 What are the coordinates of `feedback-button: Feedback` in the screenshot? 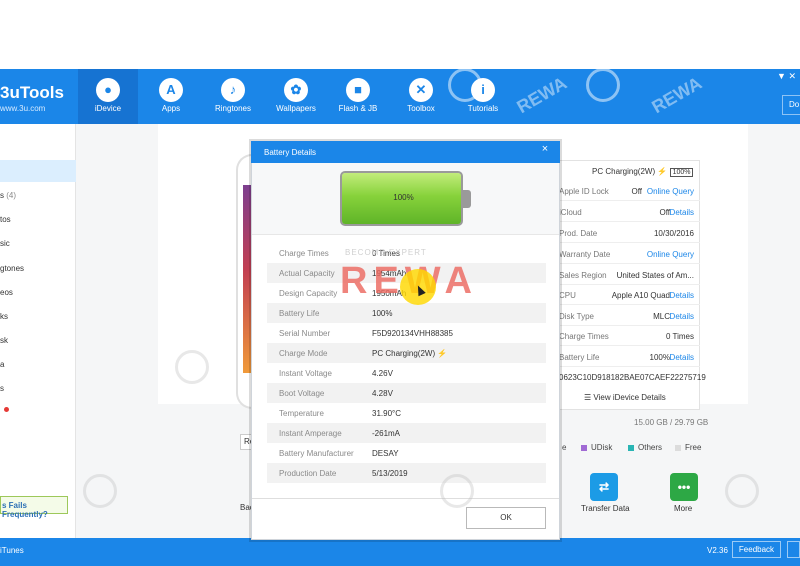 It's located at (756, 549).